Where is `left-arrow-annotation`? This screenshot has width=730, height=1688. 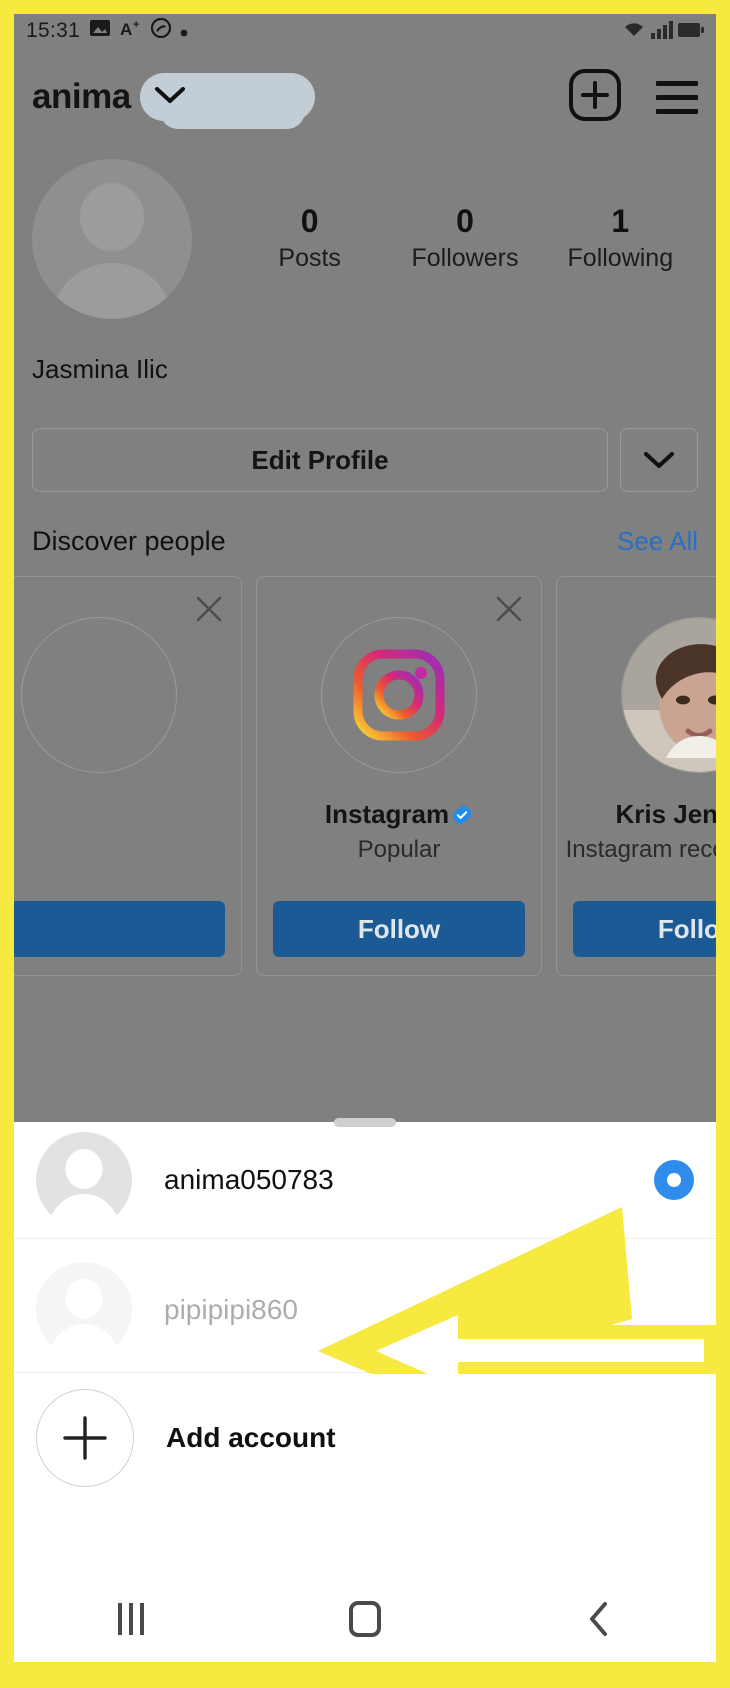
left-arrow-annotation is located at coordinates (517, 1290).